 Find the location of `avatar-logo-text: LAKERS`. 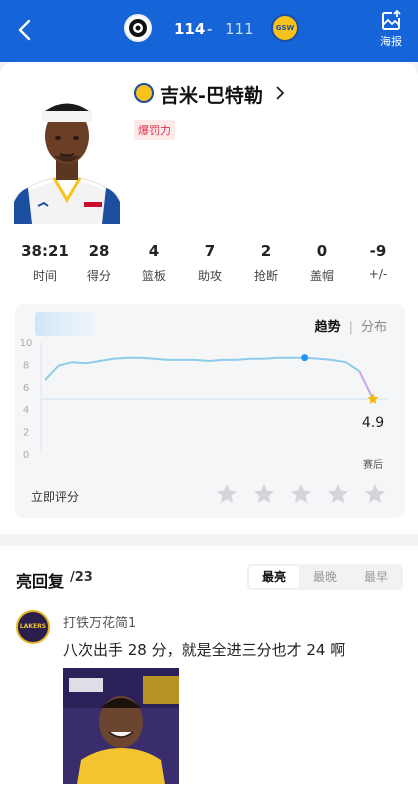

avatar-logo-text: LAKERS is located at coordinates (33, 626).